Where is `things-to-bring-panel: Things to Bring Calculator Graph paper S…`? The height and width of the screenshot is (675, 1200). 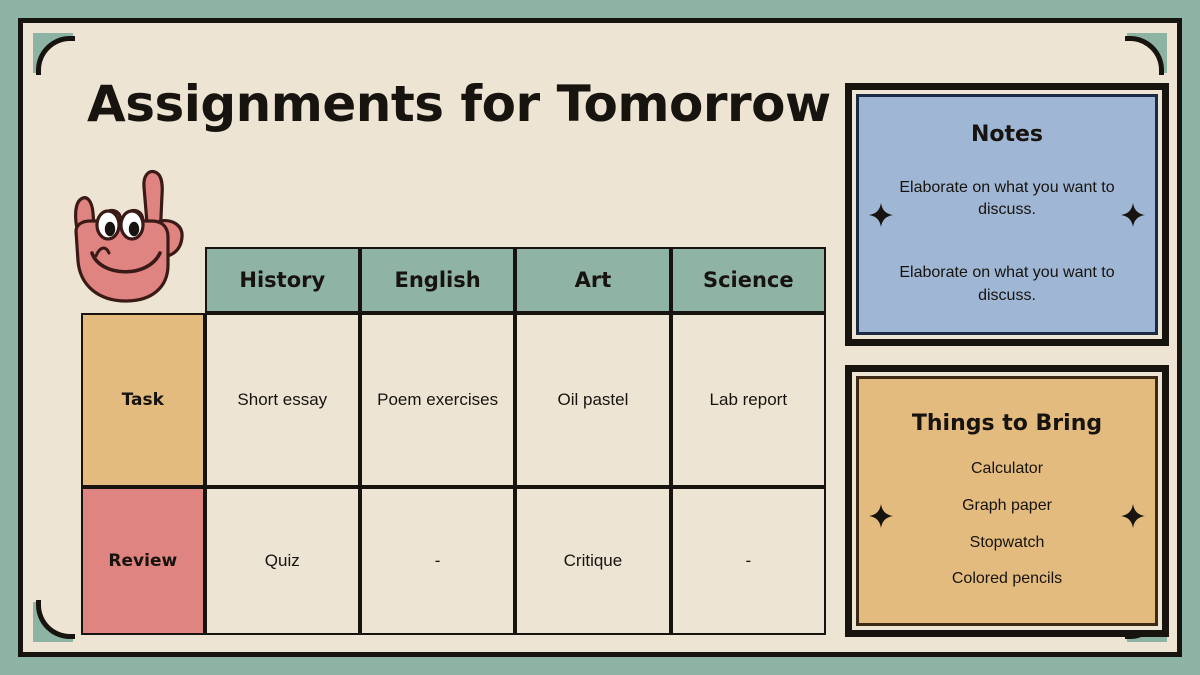
things-to-bring-panel: Things to Bring Calculator Graph paper S… is located at coordinates (1007, 501).